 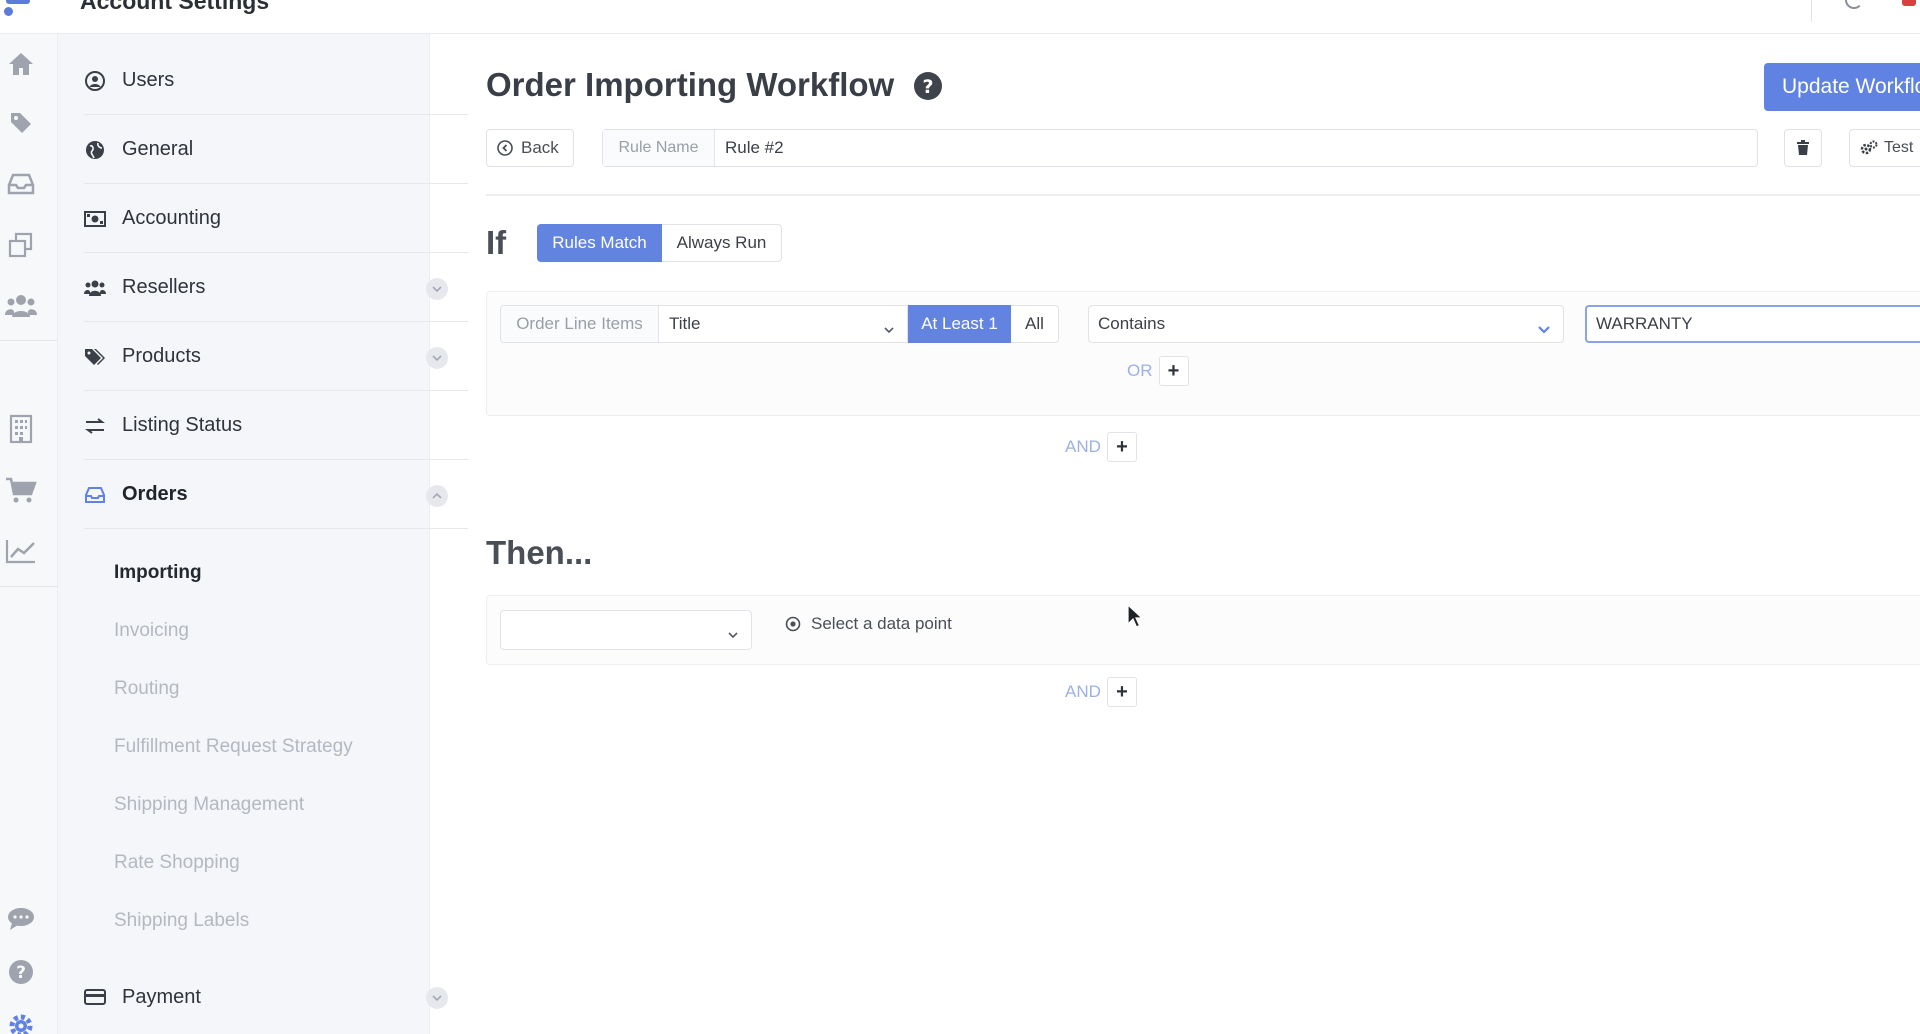 What do you see at coordinates (171, 218) in the screenshot?
I see `sidebar-item-label: Accounting` at bounding box center [171, 218].